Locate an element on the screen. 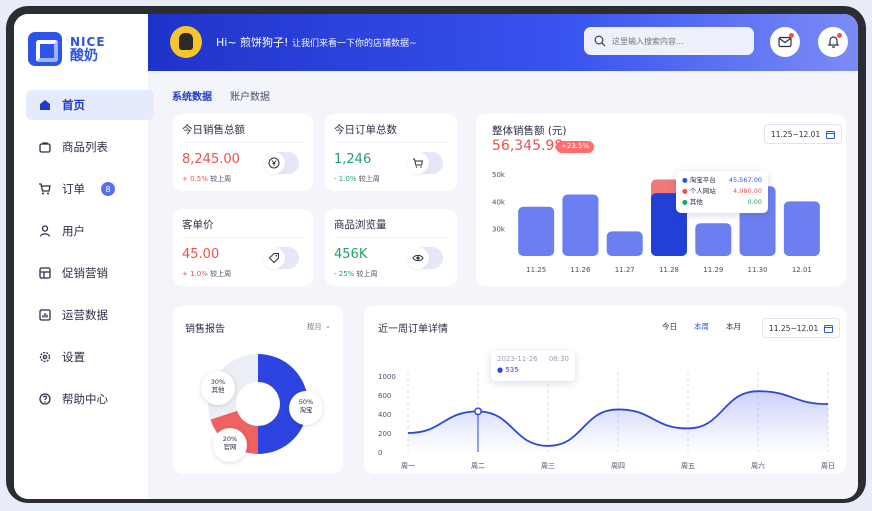 The image size is (872, 511). x-tick-label: 11.30 is located at coordinates (758, 270).